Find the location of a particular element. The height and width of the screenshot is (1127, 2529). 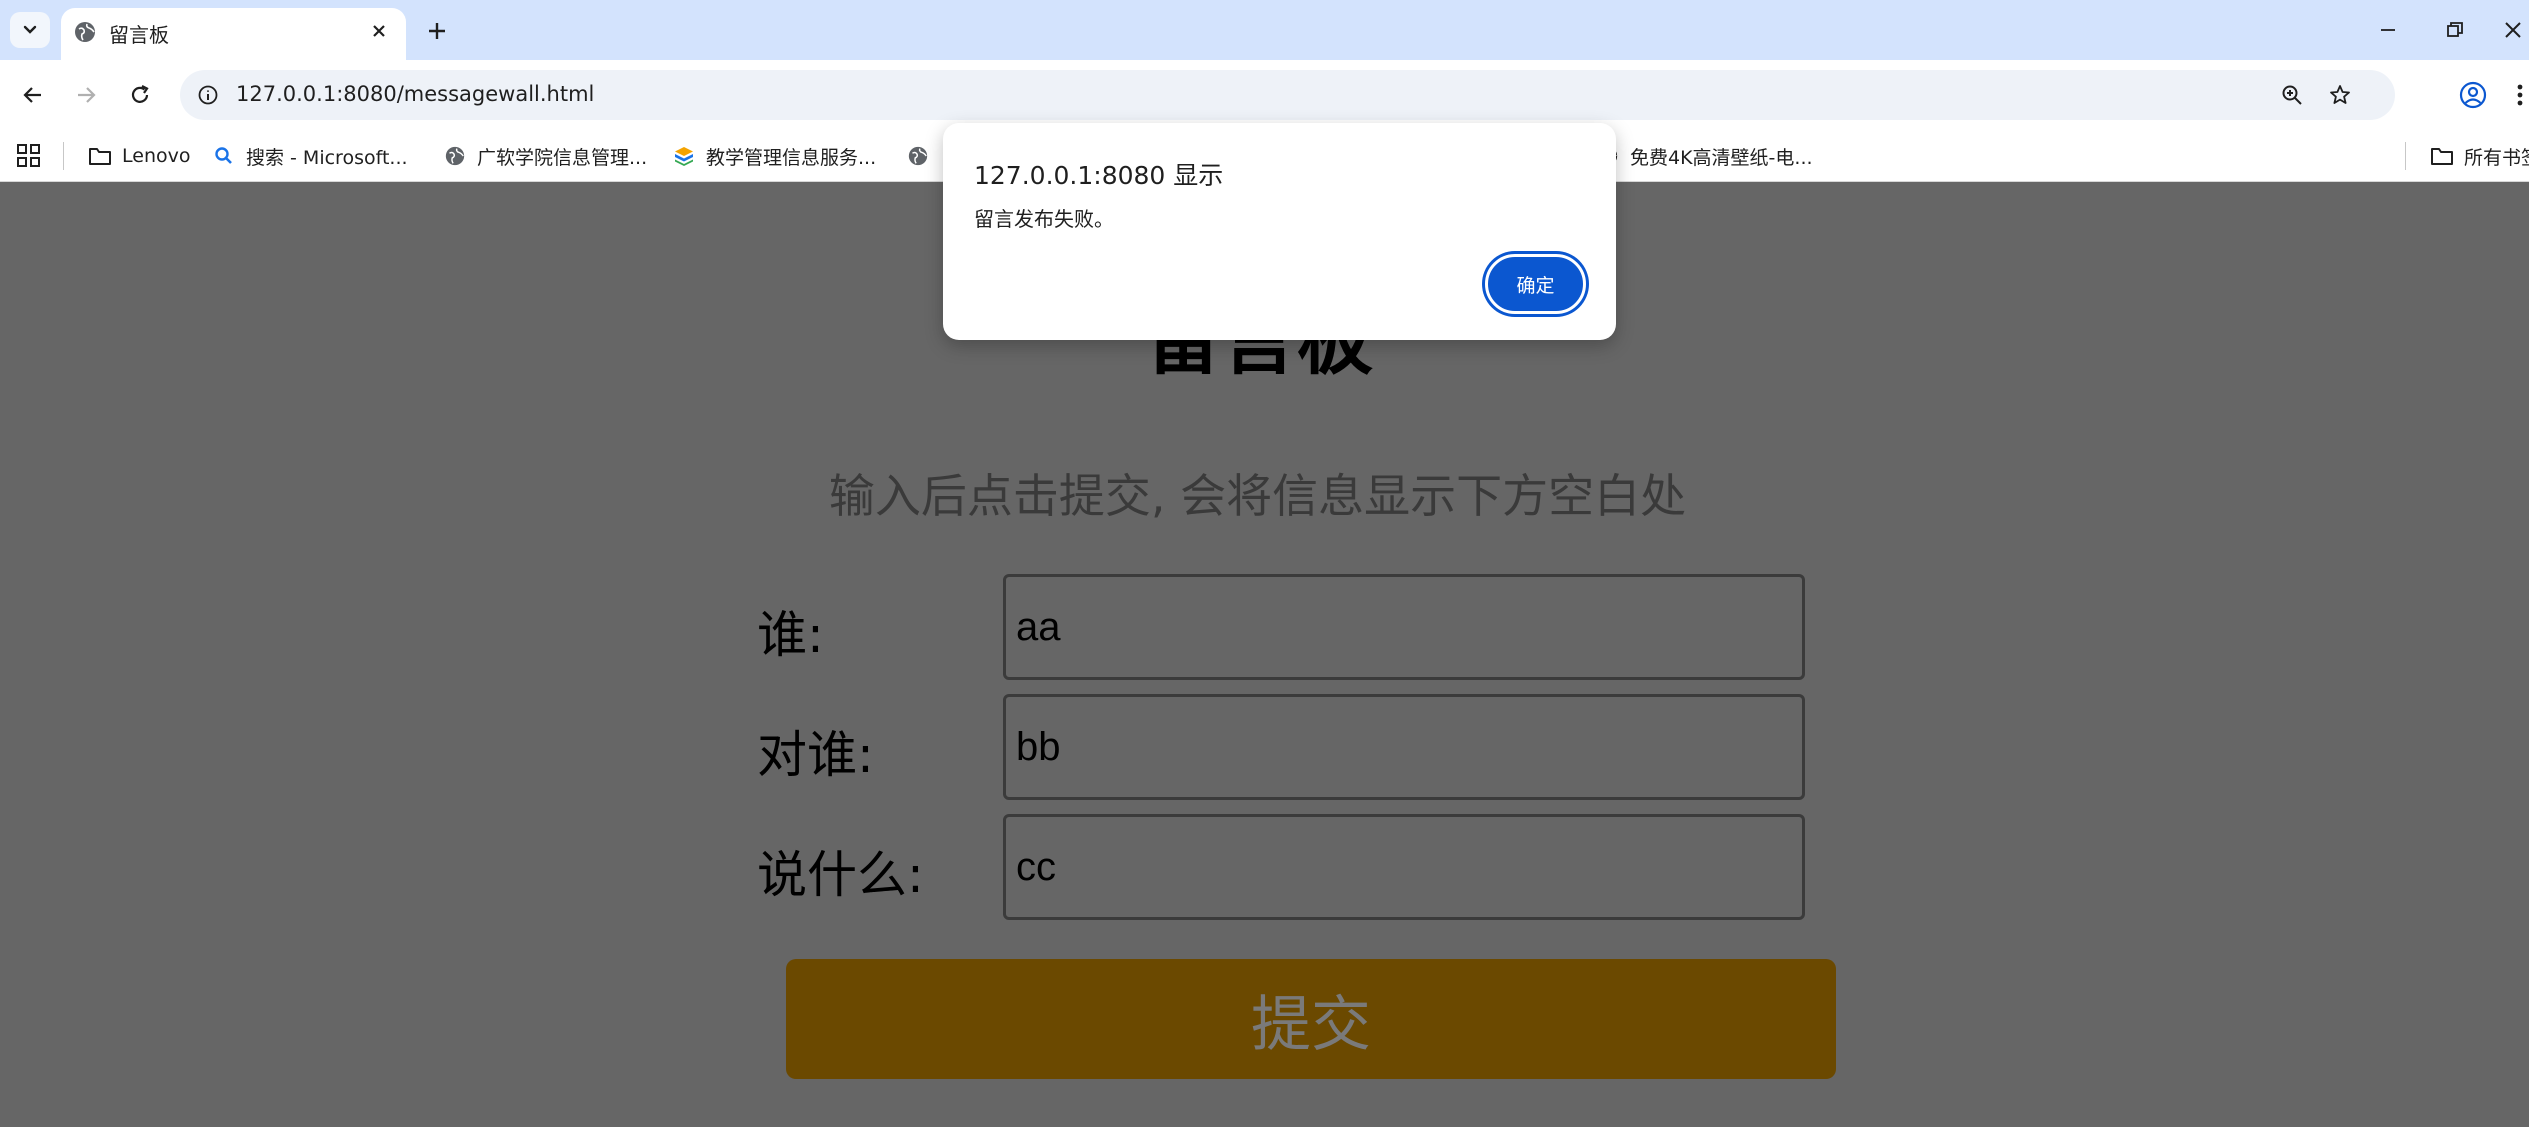

reload-button is located at coordinates (140, 95).